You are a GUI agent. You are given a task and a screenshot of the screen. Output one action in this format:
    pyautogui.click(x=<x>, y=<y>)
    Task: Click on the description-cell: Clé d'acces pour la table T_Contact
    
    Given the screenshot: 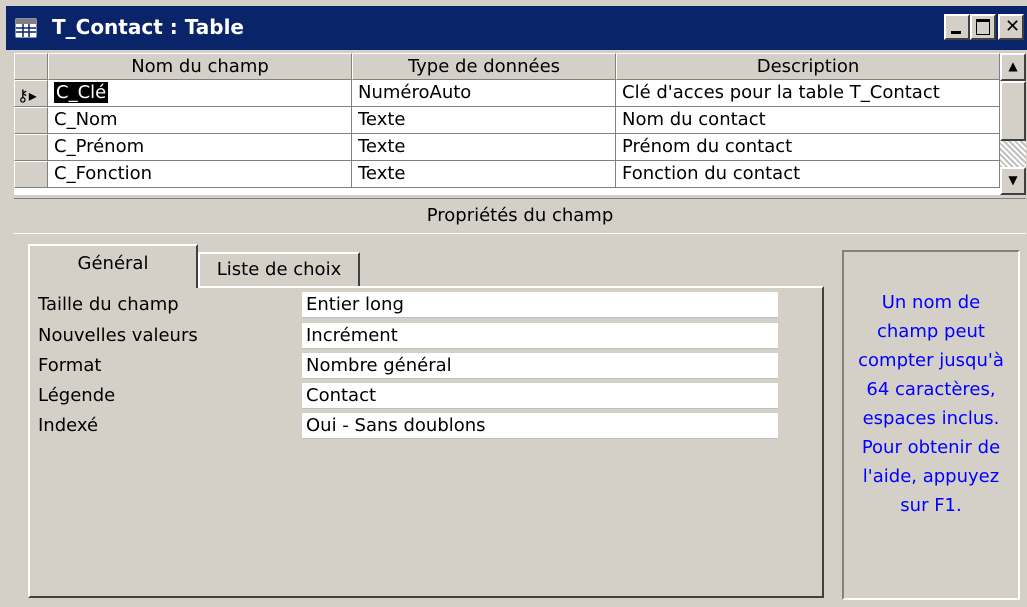 What is the action you would take?
    pyautogui.click(x=808, y=93)
    